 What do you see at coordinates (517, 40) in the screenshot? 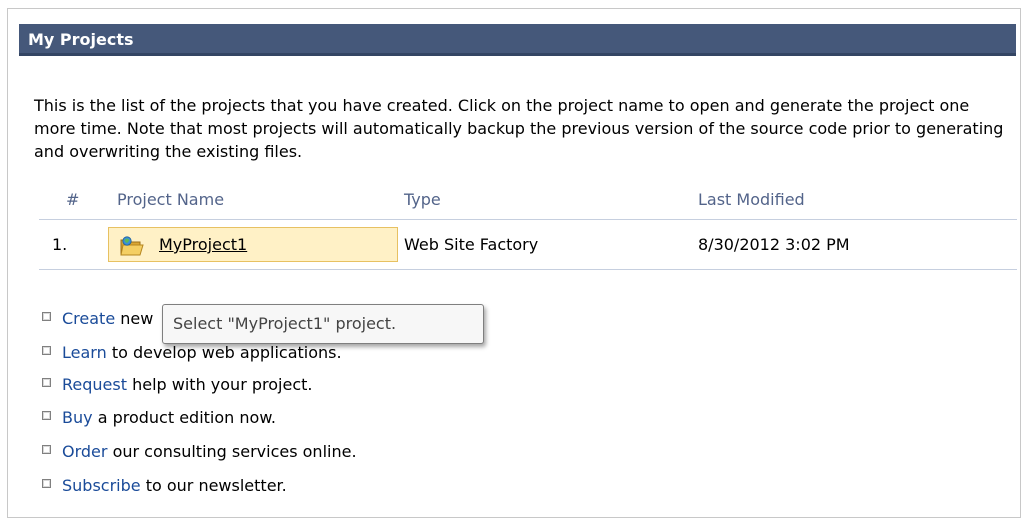
I see `panel-title-bar: My Projects` at bounding box center [517, 40].